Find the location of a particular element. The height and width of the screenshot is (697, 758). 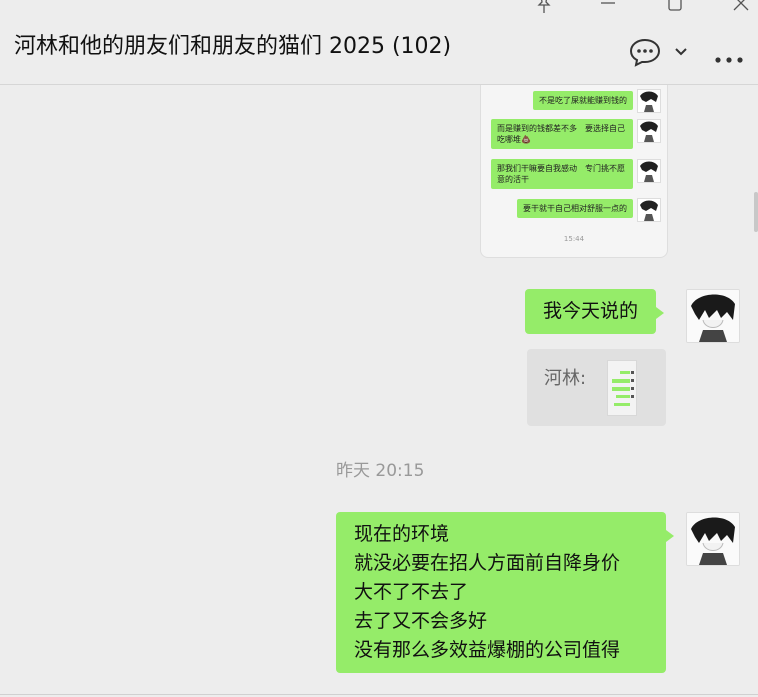

mini-timestamp: 15:44 is located at coordinates (574, 239).